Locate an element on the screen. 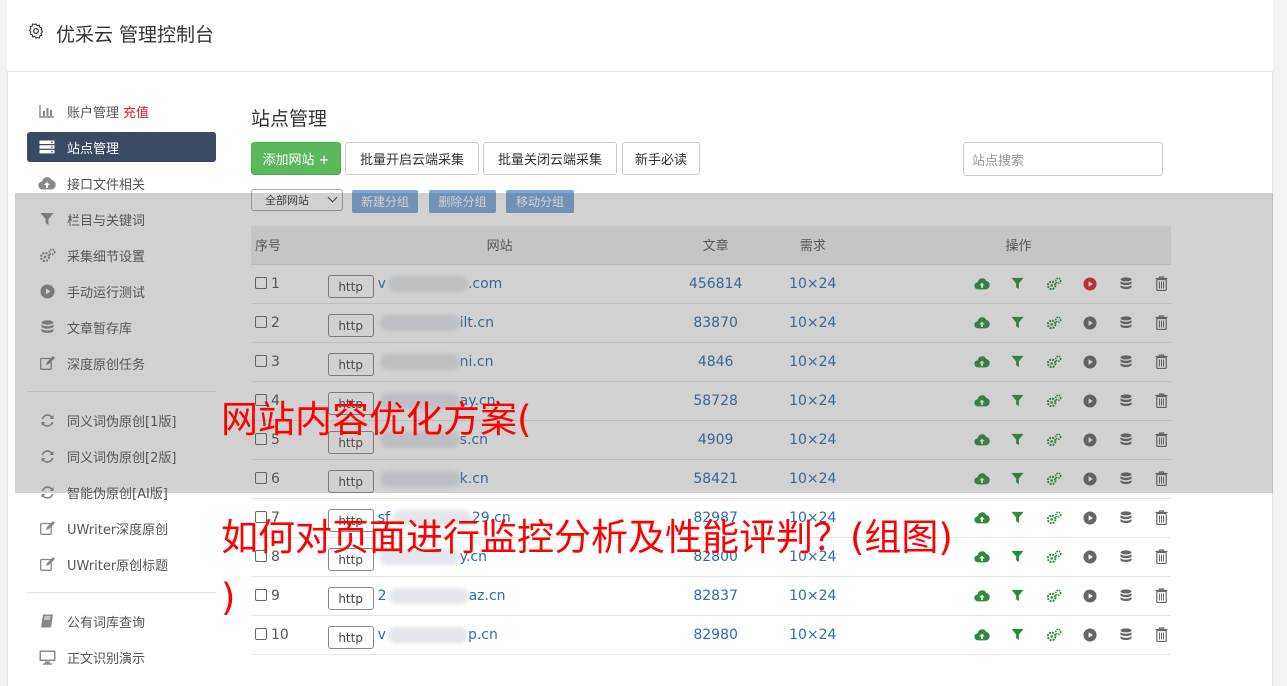 This screenshot has height=686, width=1287. sidebar-item-synonym-v1: 同义词伪原创[1版] is located at coordinates (121, 420).